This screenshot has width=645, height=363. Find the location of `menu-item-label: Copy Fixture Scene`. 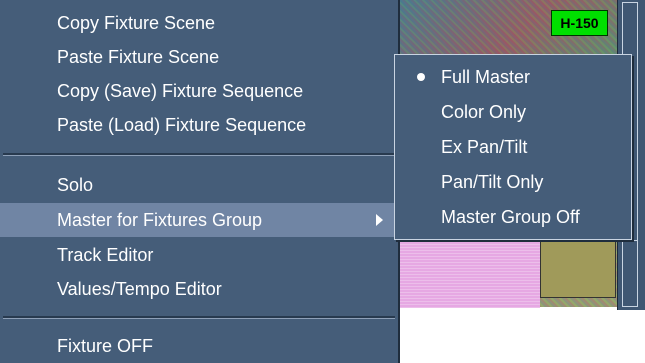

menu-item-label: Copy Fixture Scene is located at coordinates (136, 22).